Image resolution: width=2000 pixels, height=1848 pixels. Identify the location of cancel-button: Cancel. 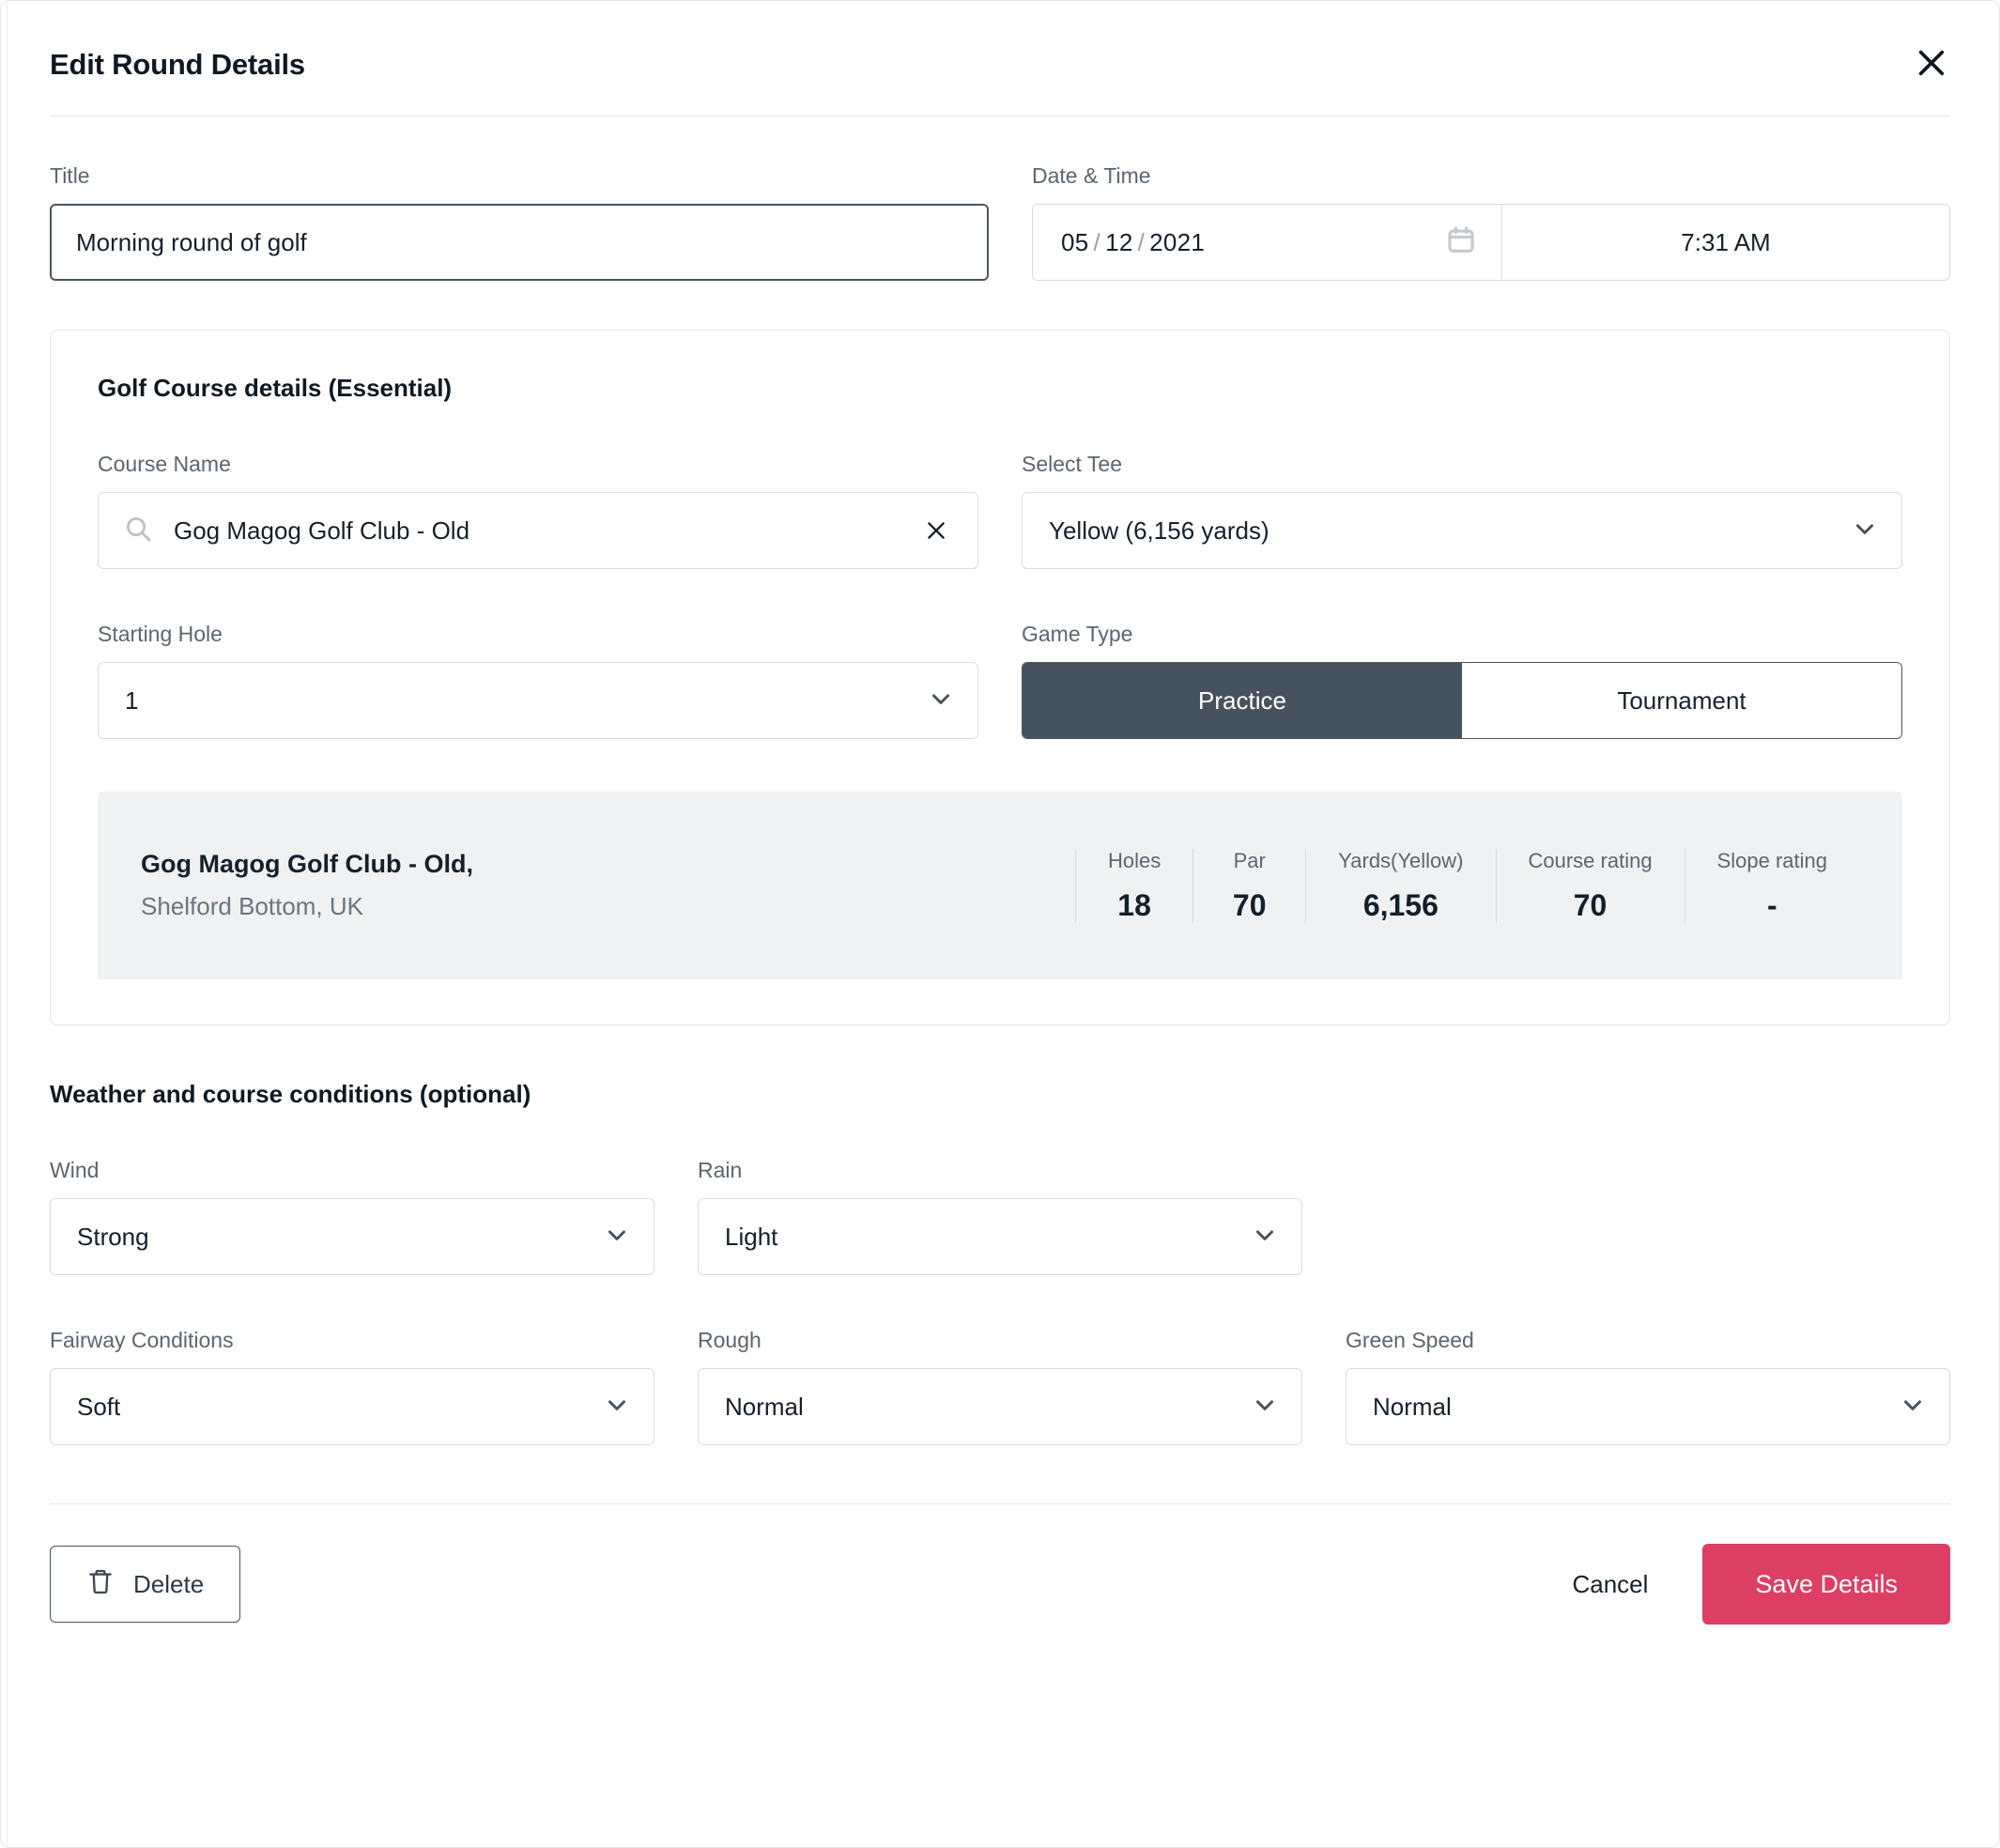
(1610, 1584).